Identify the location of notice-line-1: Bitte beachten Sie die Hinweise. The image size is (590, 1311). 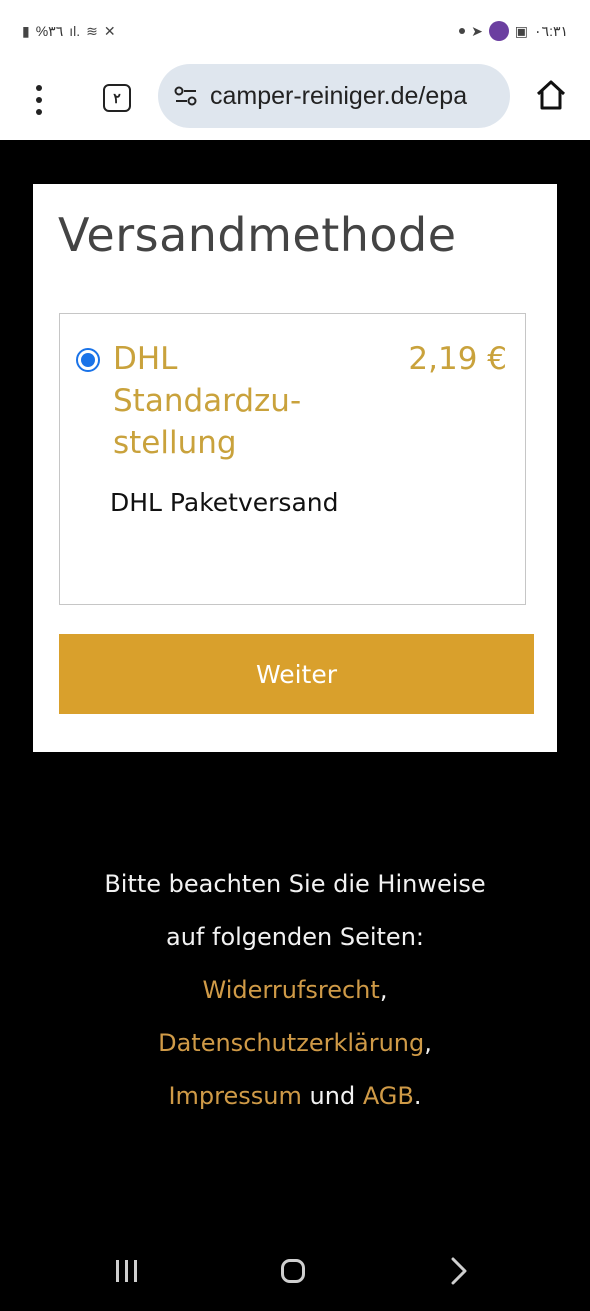
(295, 884).